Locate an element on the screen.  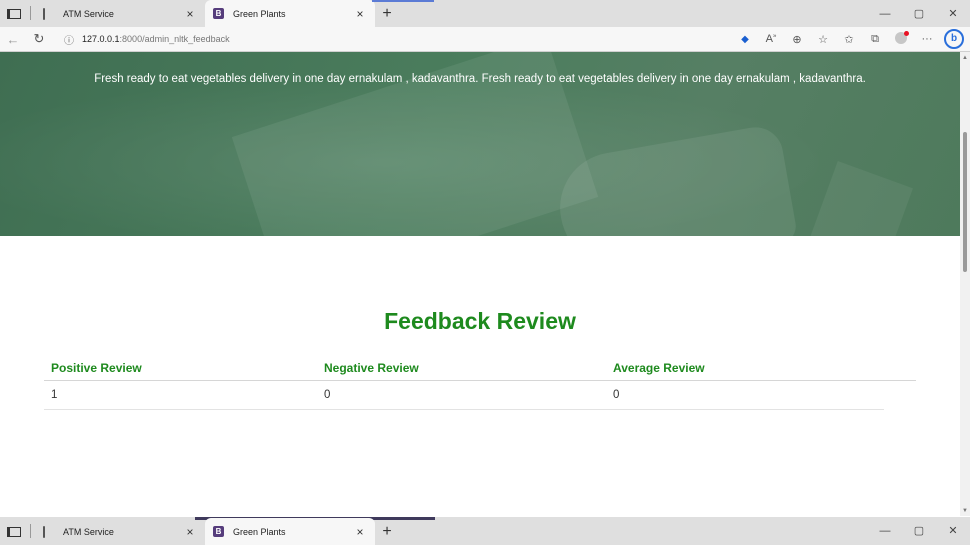
bing-icon: b is located at coordinates (954, 39).